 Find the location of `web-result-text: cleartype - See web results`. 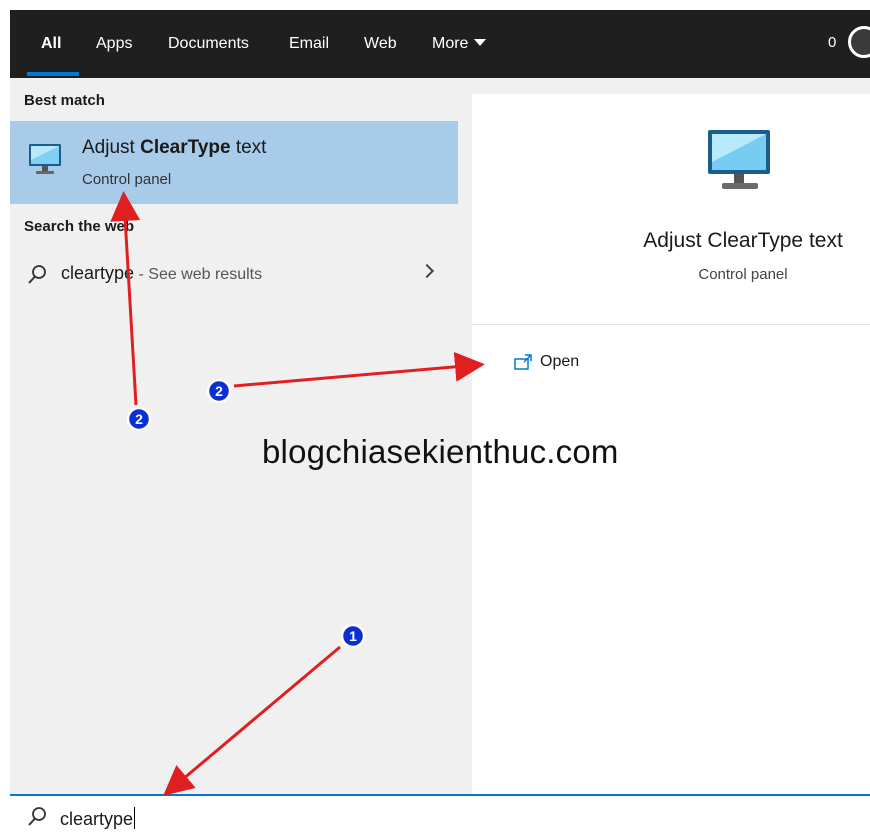

web-result-text: cleartype - See web results is located at coordinates (161, 273).